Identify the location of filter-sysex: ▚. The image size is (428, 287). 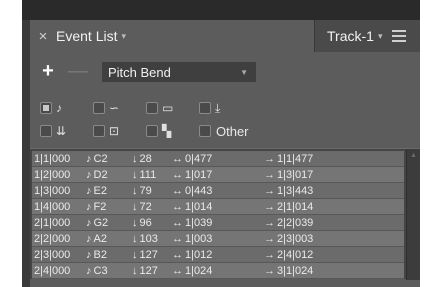
(172, 131).